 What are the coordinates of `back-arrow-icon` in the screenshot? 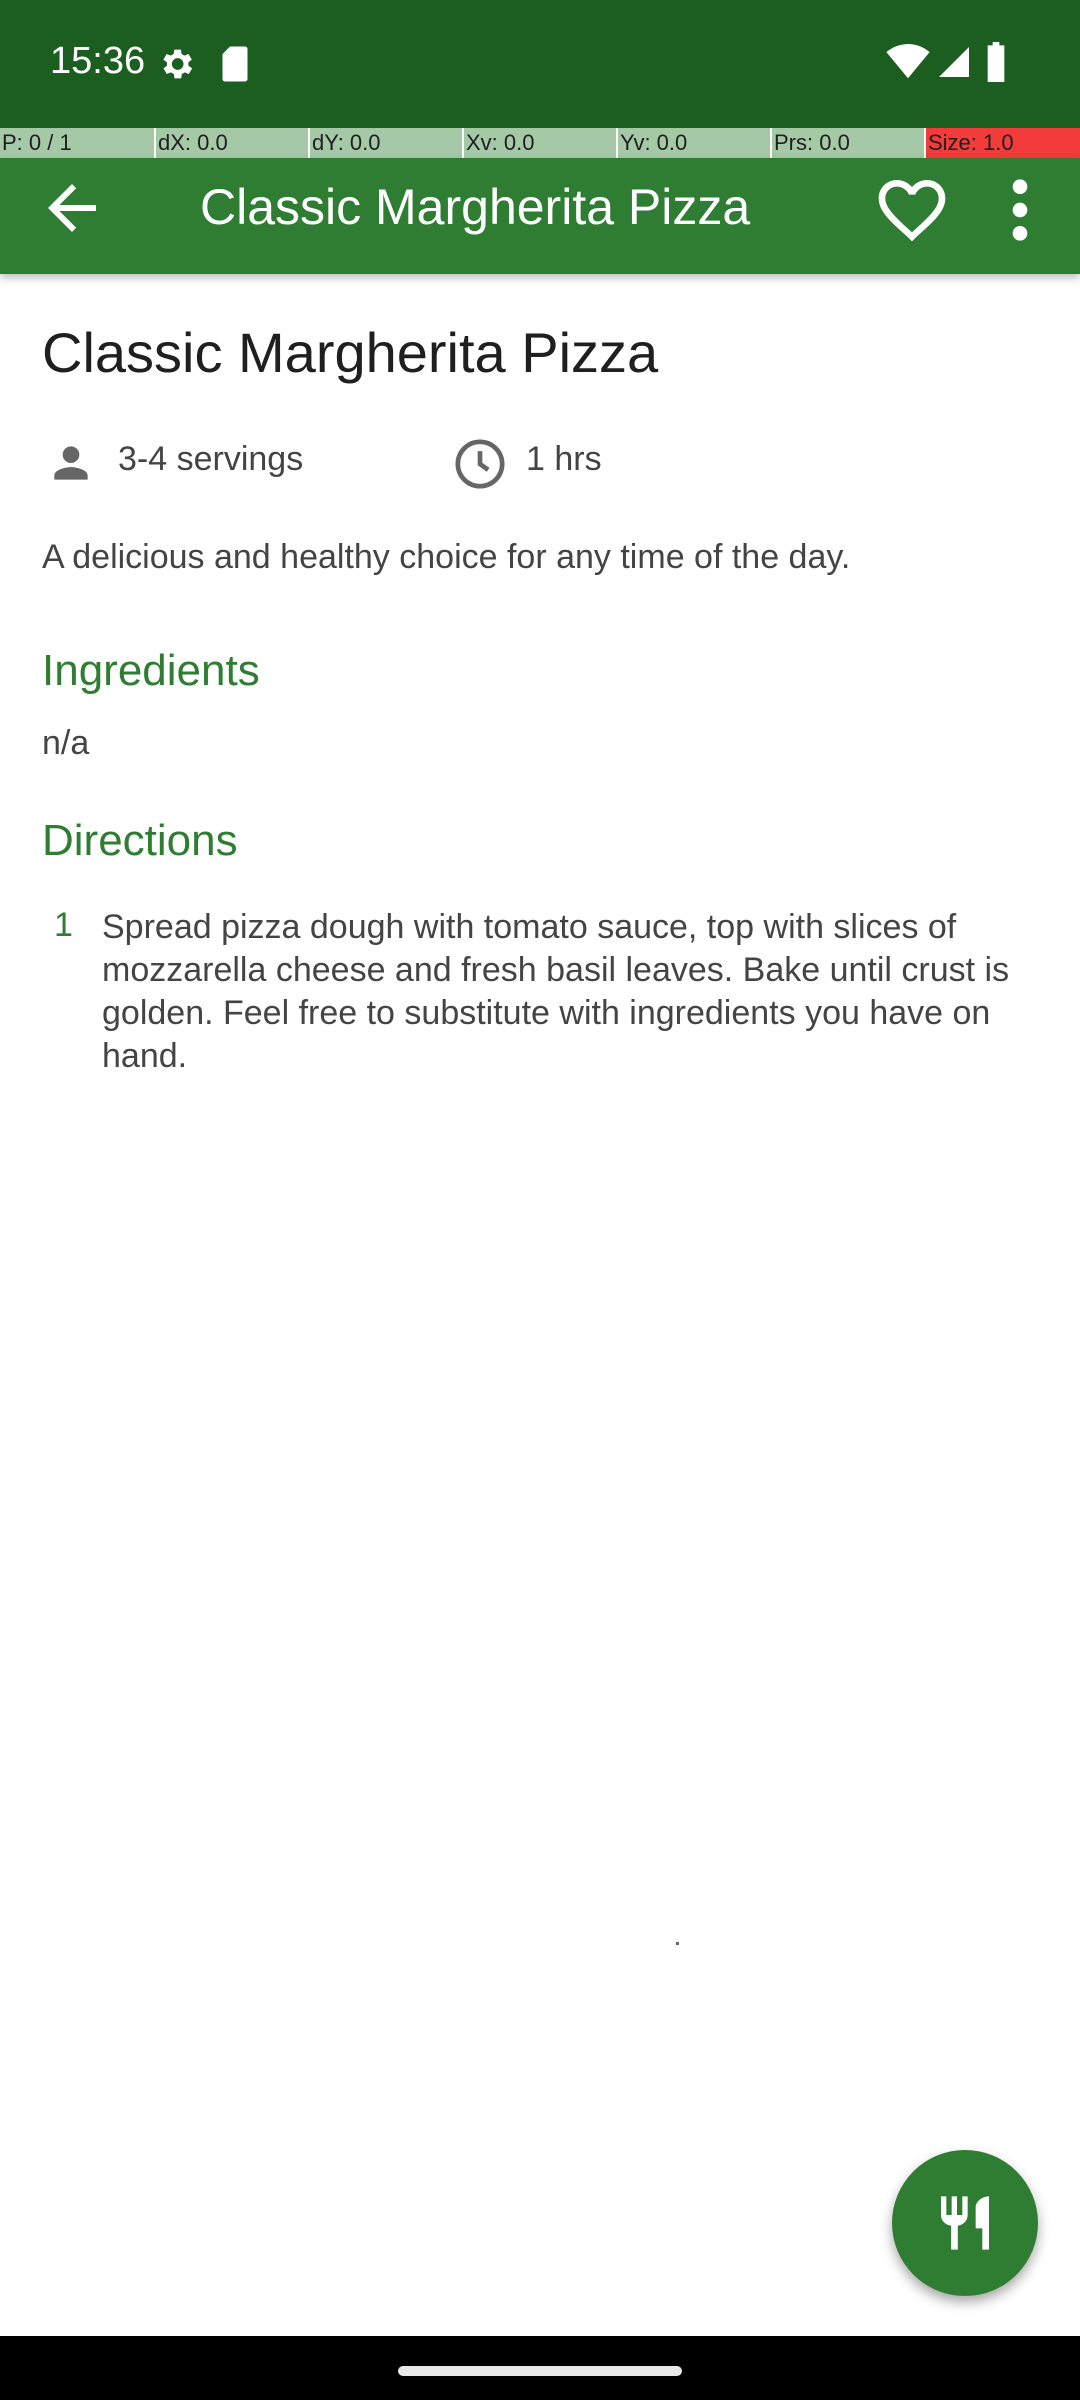 It's located at (72, 208).